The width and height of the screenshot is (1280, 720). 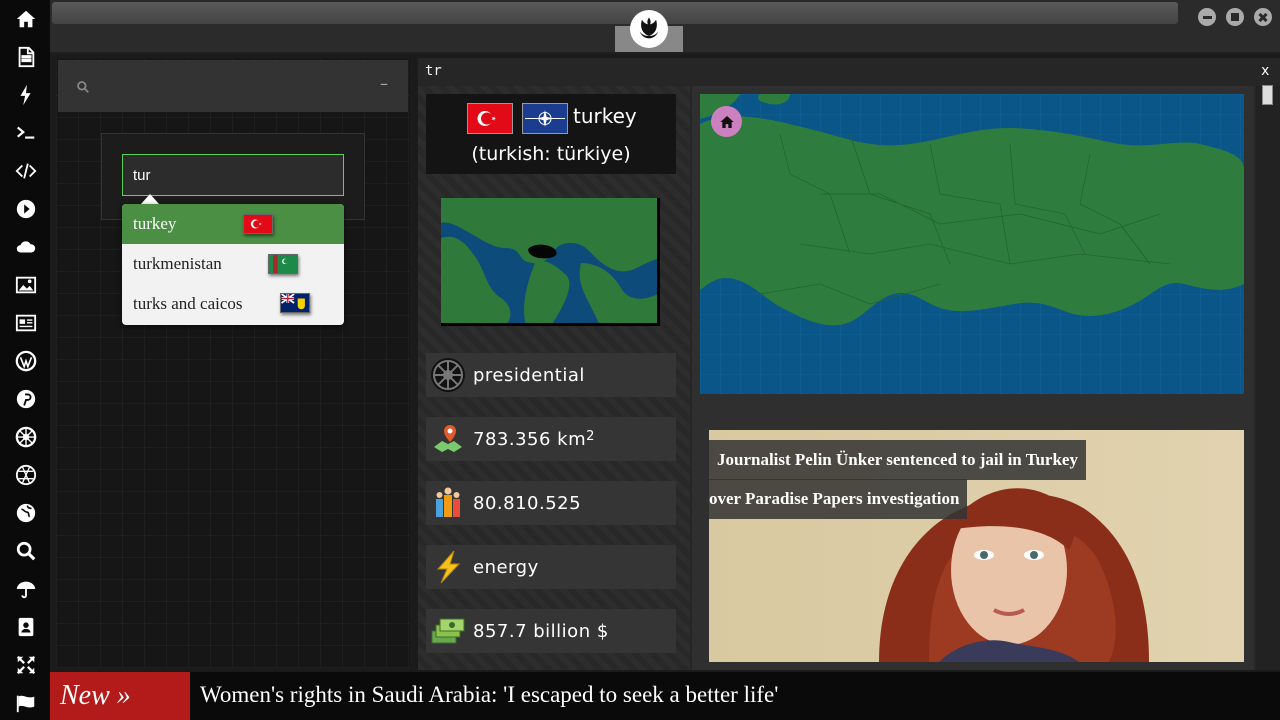 What do you see at coordinates (26, 703) in the screenshot?
I see `flag-icon` at bounding box center [26, 703].